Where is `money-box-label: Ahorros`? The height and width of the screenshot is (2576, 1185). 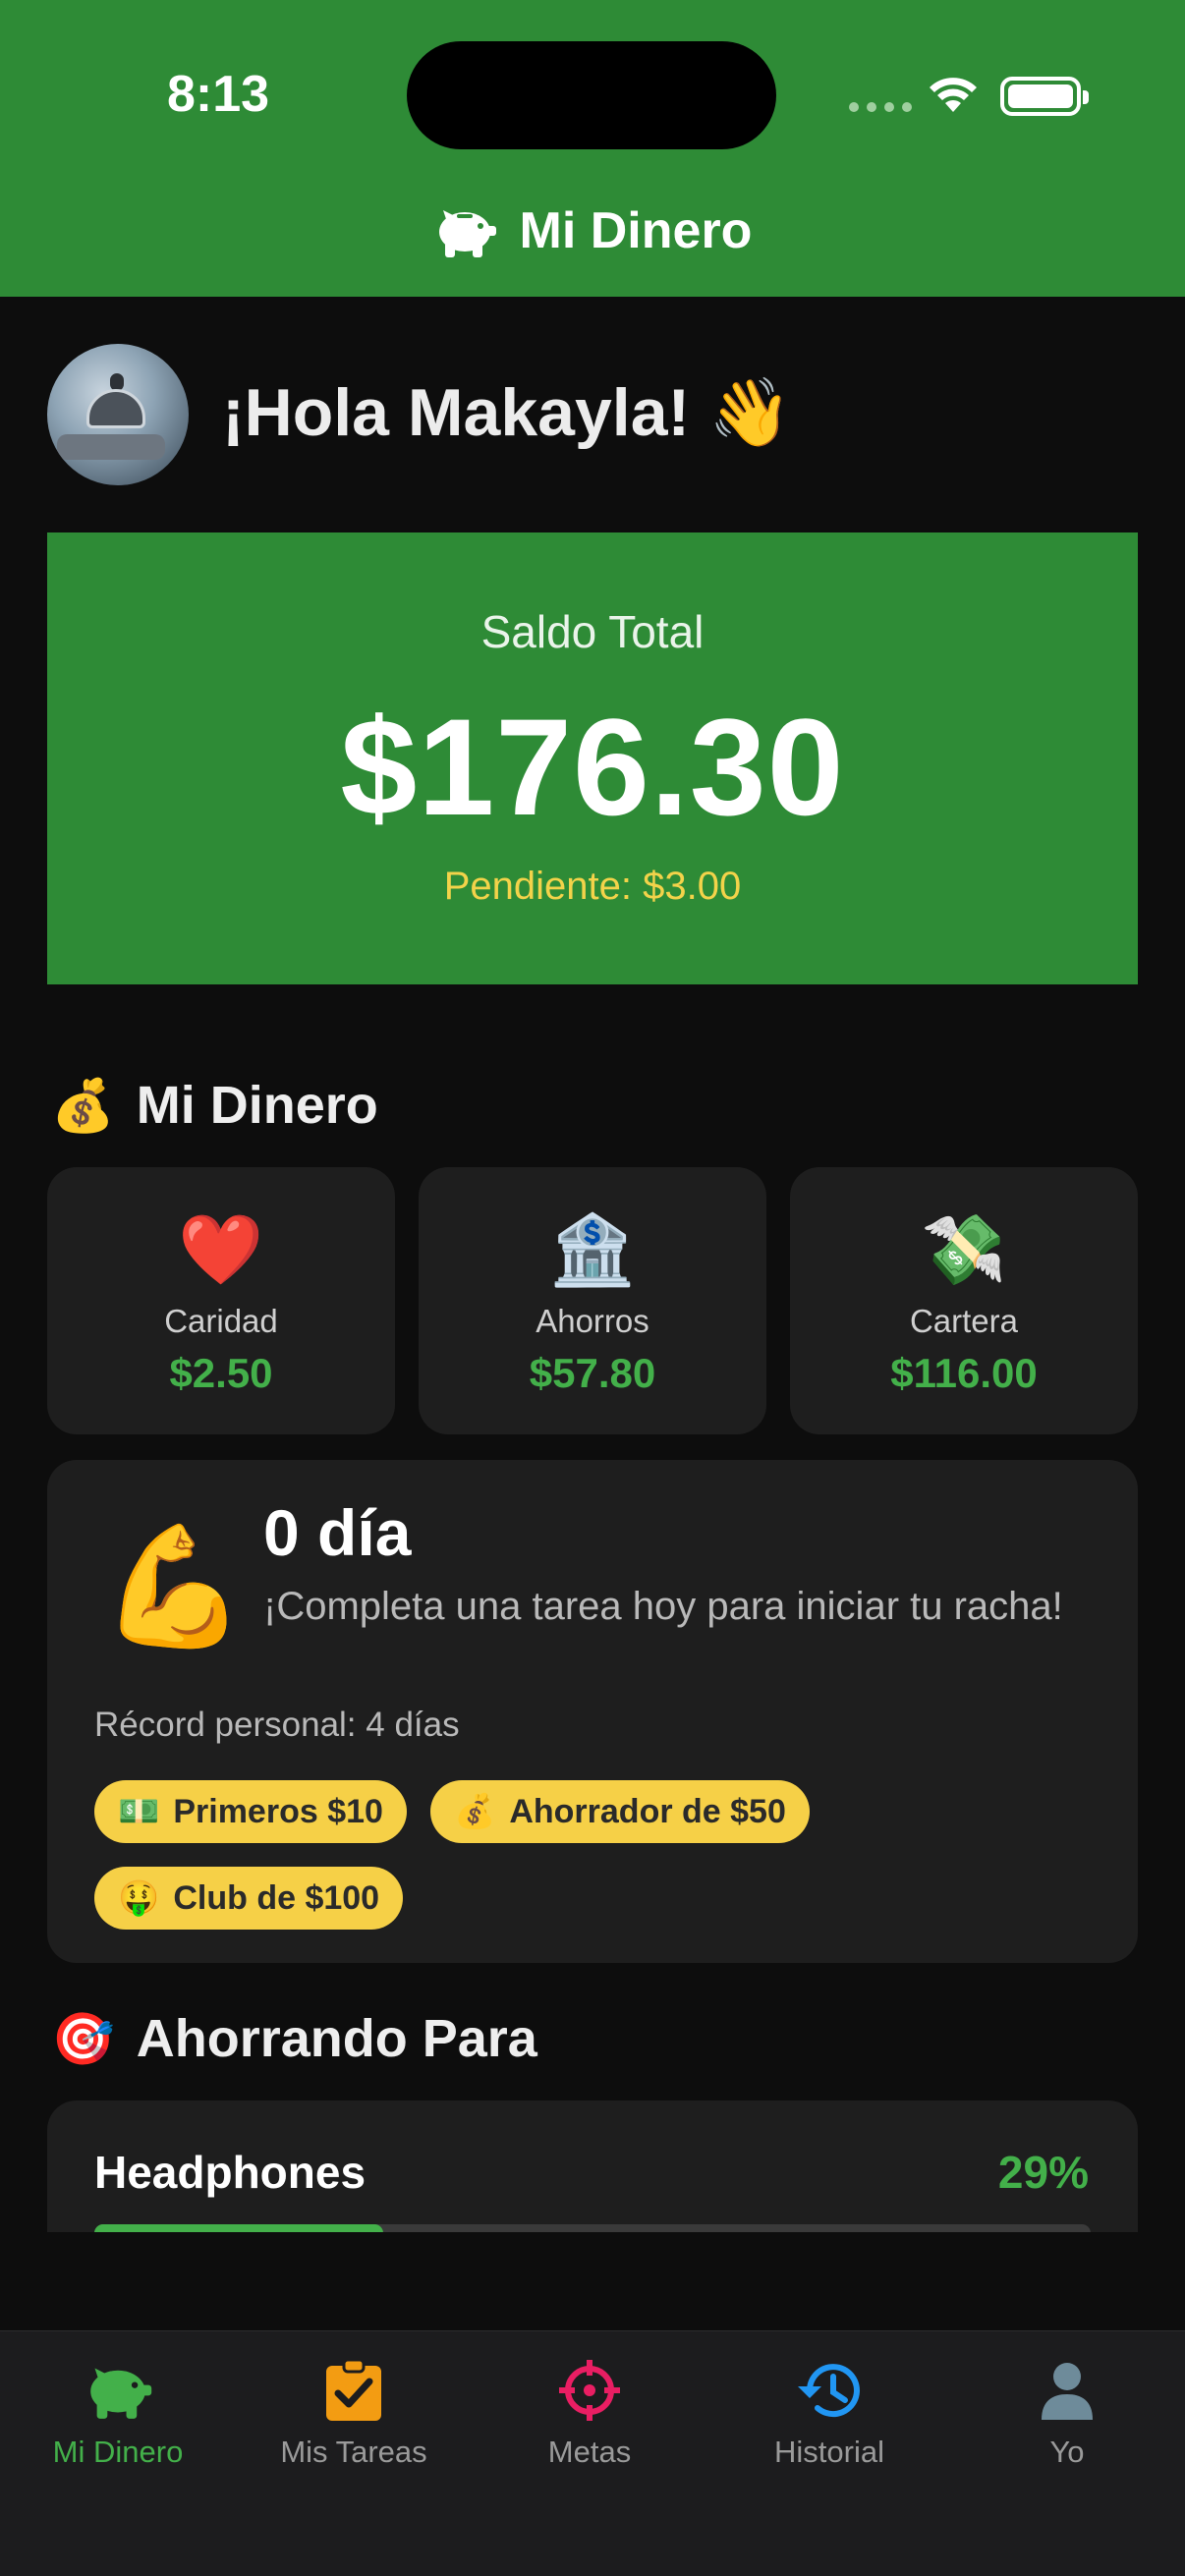
money-box-label: Ahorros is located at coordinates (592, 1321).